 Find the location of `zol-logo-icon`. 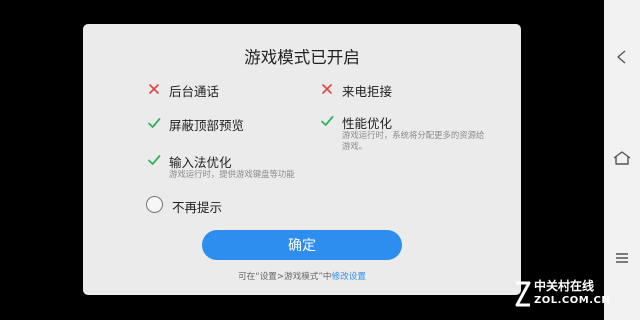

zol-logo-icon is located at coordinates (523, 294).